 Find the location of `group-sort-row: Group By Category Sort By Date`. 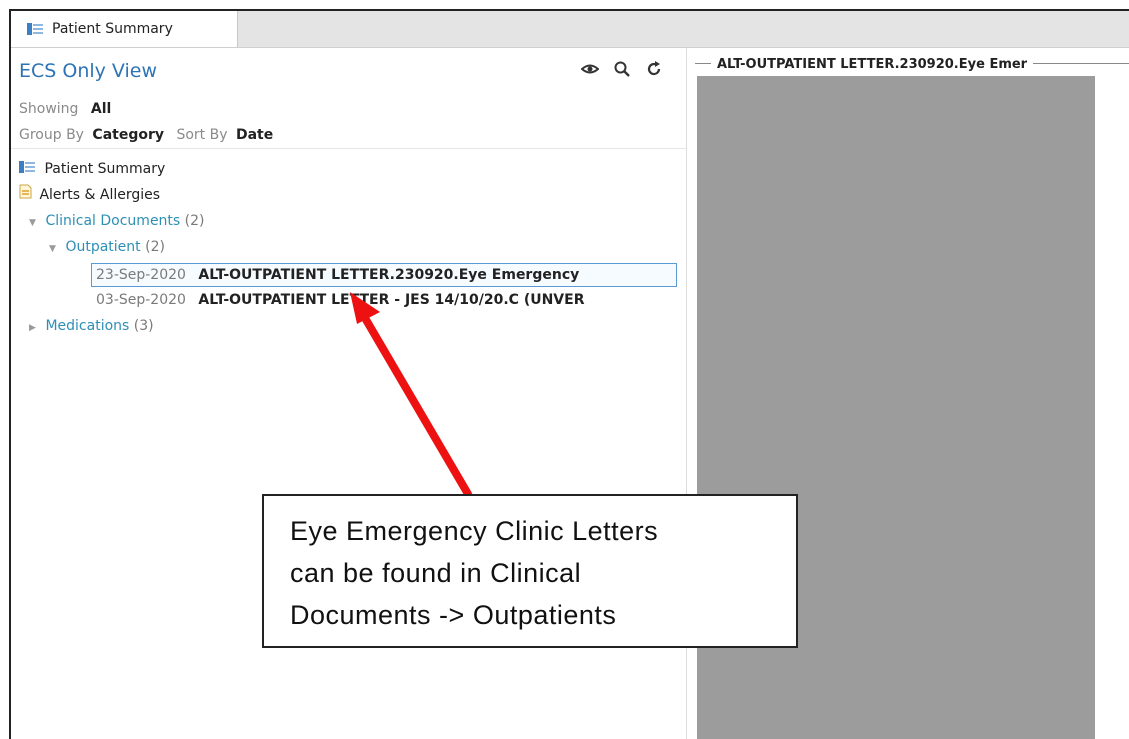

group-sort-row: Group By Category Sort By Date is located at coordinates (146, 135).